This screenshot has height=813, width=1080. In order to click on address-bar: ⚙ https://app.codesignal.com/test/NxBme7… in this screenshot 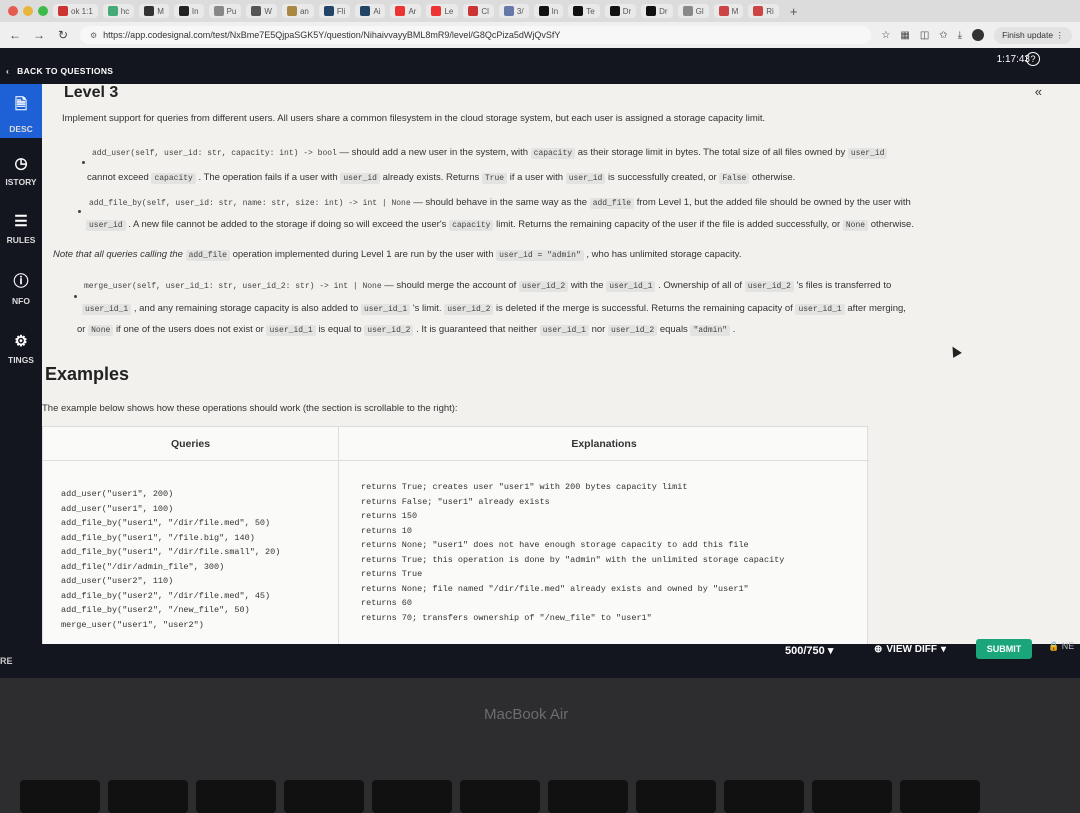, I will do `click(476, 35)`.